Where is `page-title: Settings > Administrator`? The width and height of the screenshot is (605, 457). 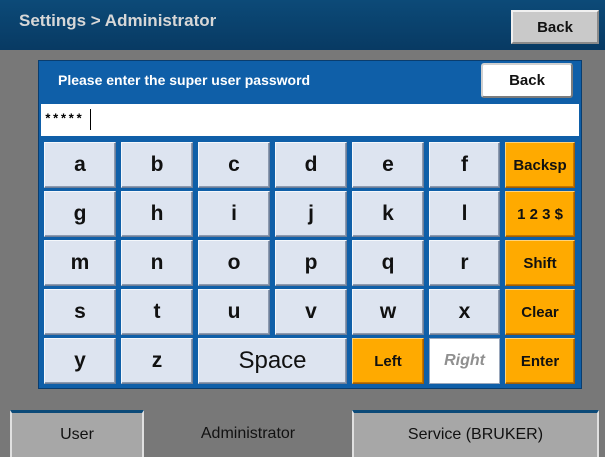 page-title: Settings > Administrator is located at coordinates (118, 20).